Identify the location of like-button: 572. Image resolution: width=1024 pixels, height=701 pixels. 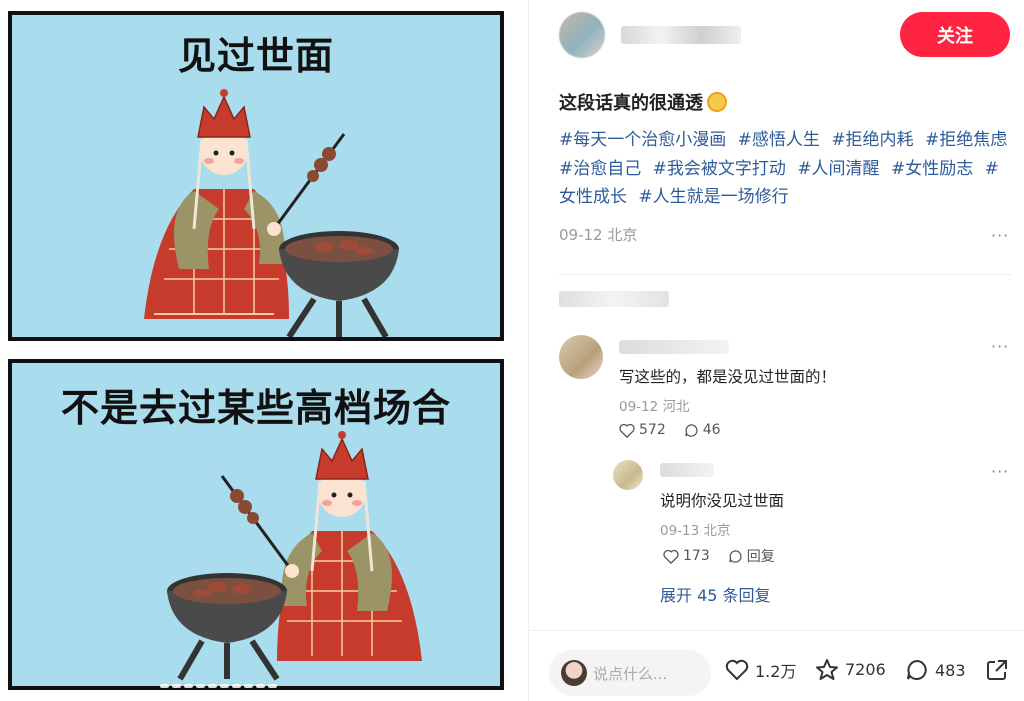
(642, 430).